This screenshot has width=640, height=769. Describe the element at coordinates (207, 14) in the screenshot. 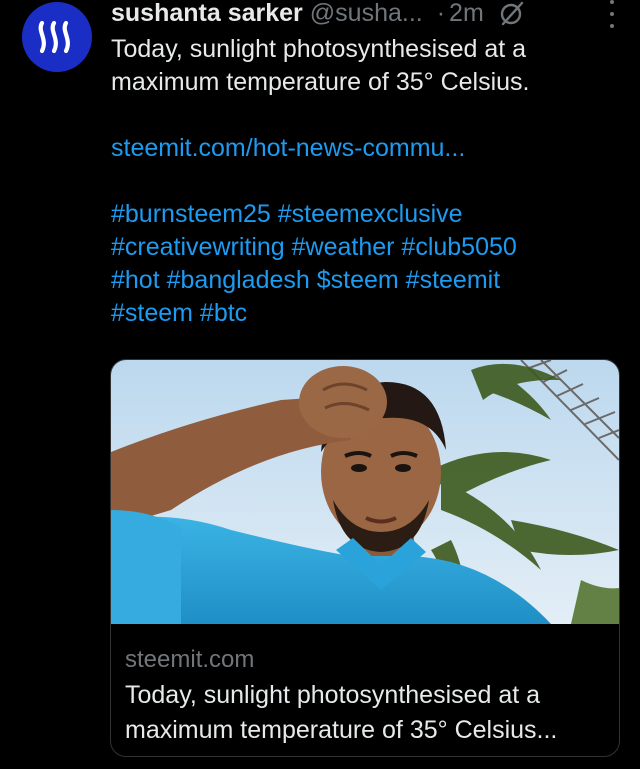

I see `author-name: sushanta sarker` at that location.